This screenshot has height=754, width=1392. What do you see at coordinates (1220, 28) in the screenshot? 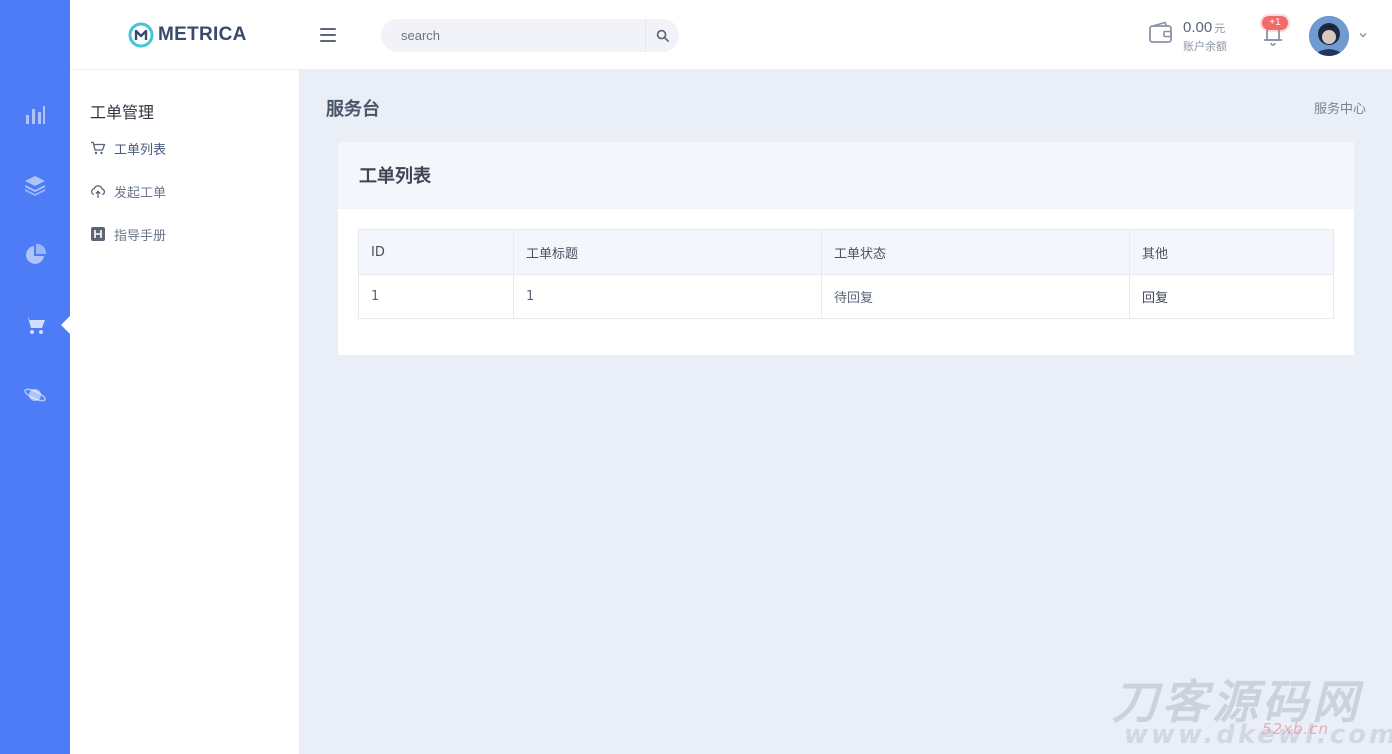
I see `balance-unit: 元` at bounding box center [1220, 28].